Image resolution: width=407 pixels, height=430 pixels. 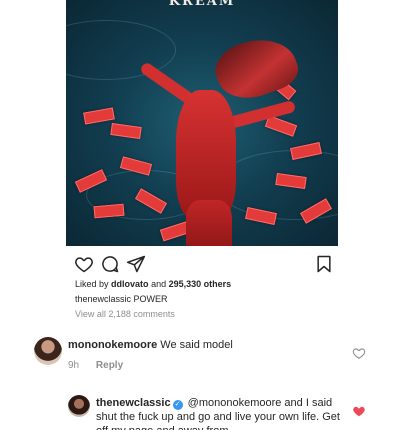 I want to click on comment-text-line: mononokemoore We said model, so click(x=150, y=345).